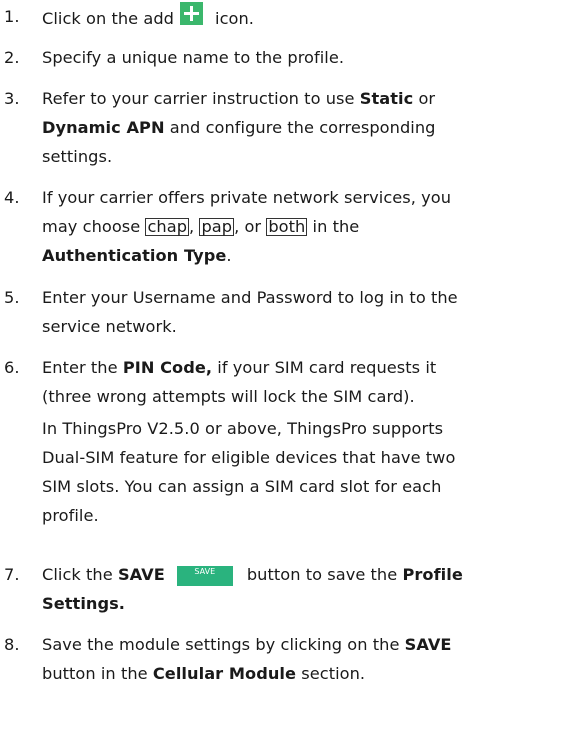 This screenshot has height=752, width=584. I want to click on step-text-line: button in the Cellular Module section., so click(204, 673).